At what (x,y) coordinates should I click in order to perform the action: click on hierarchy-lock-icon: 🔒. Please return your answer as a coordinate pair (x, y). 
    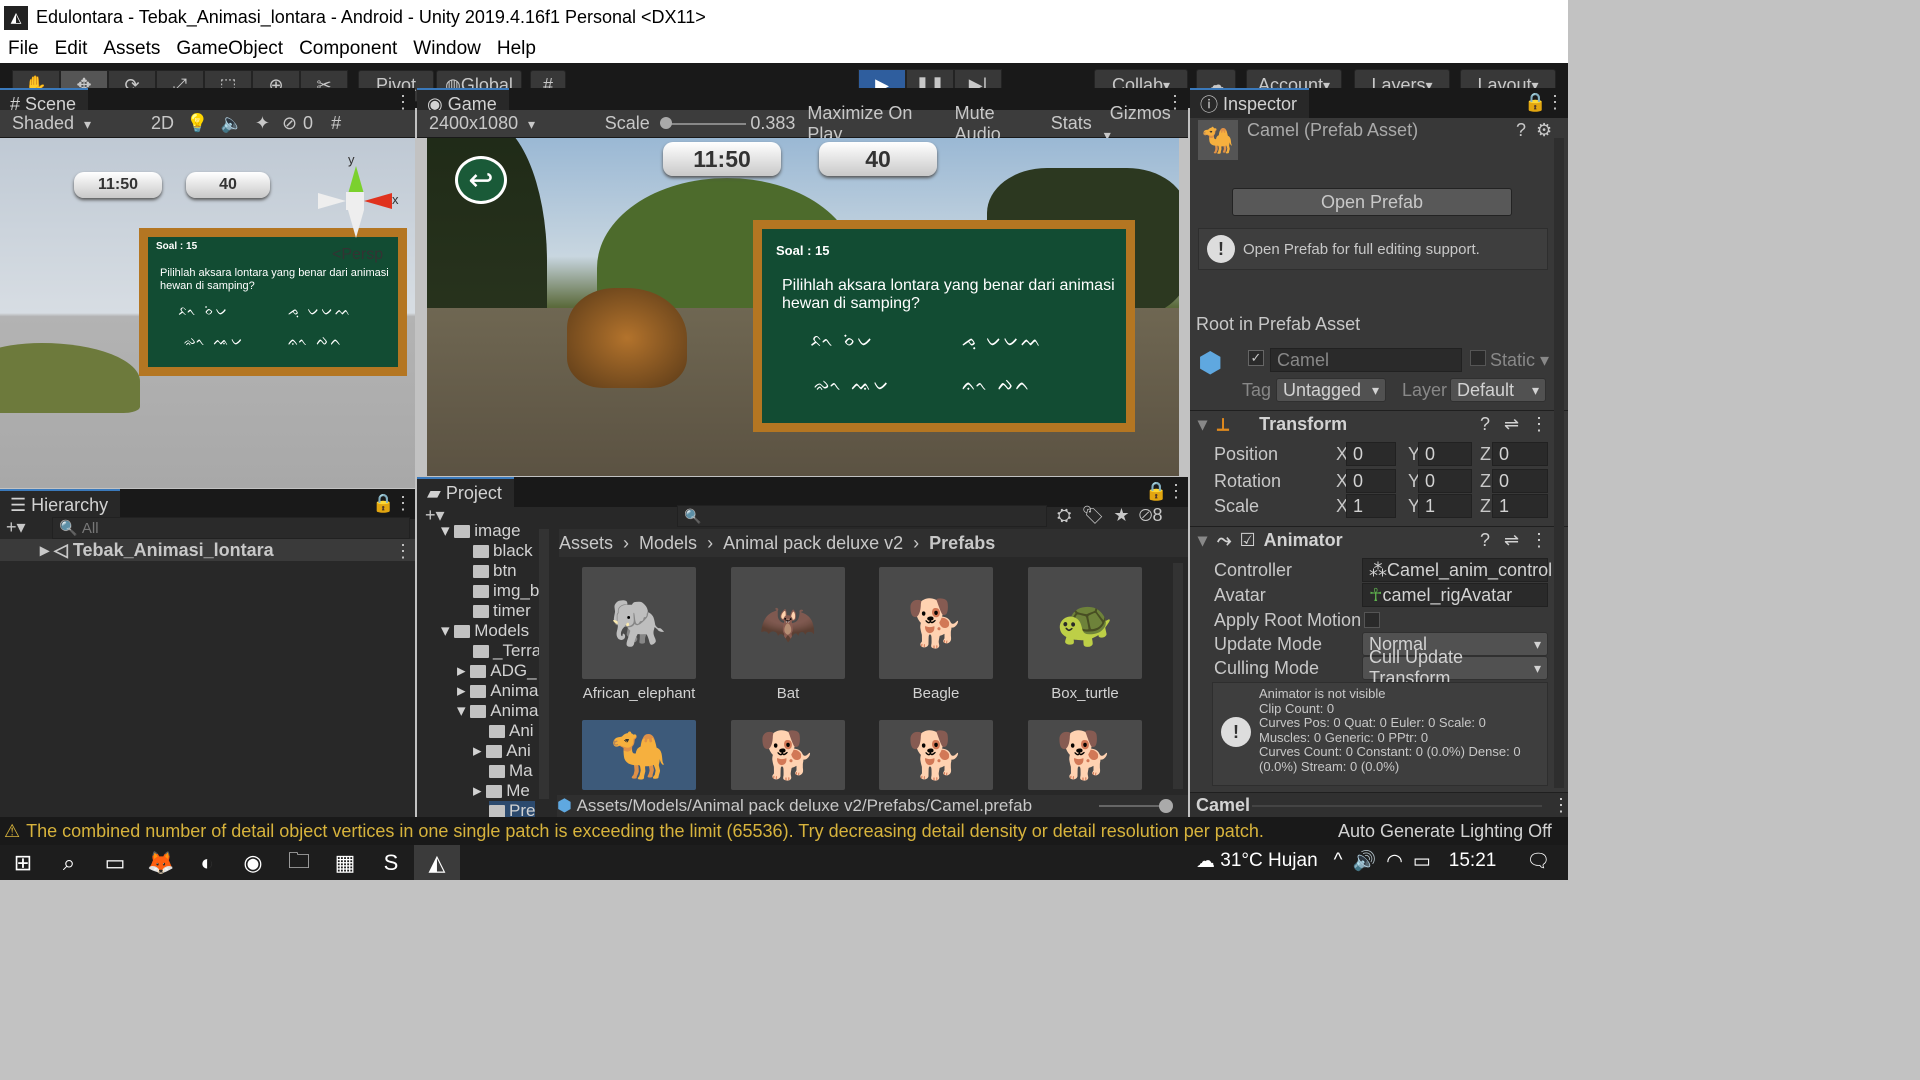
    Looking at the image, I should click on (383, 503).